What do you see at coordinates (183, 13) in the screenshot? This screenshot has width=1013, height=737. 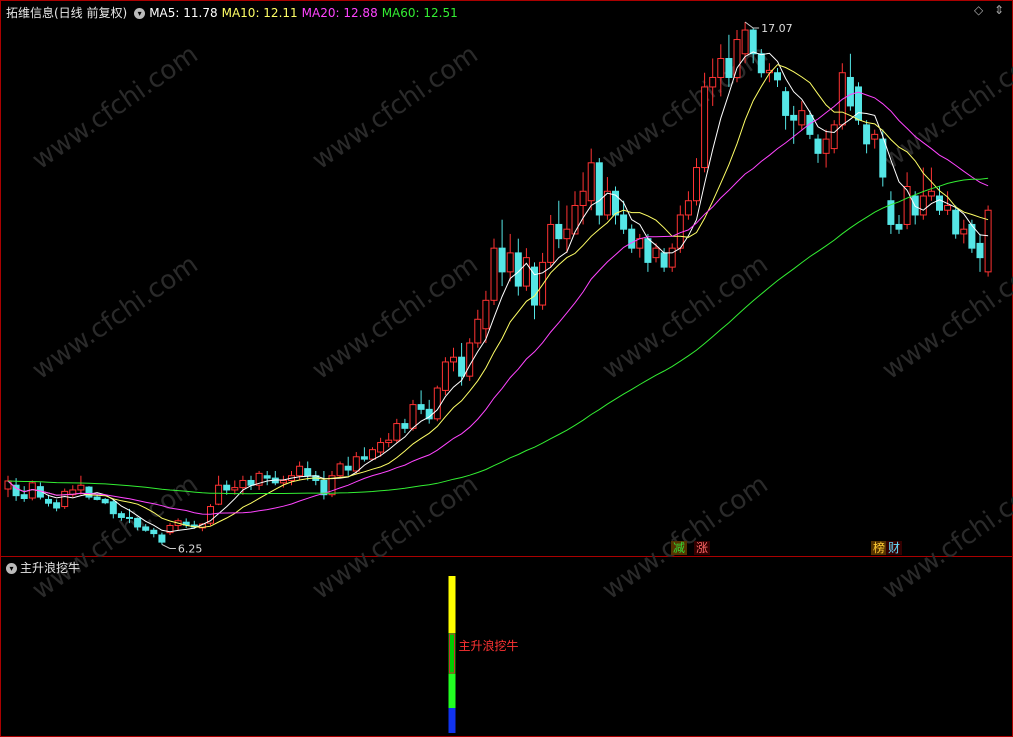 I see `ma5-value: MA5: 11.78` at bounding box center [183, 13].